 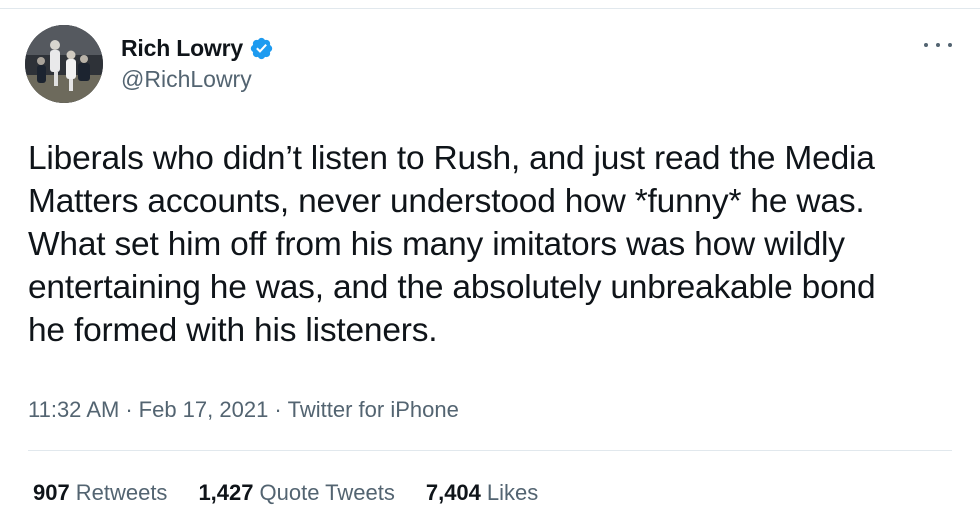 I want to click on author-avatar, so click(x=64, y=64).